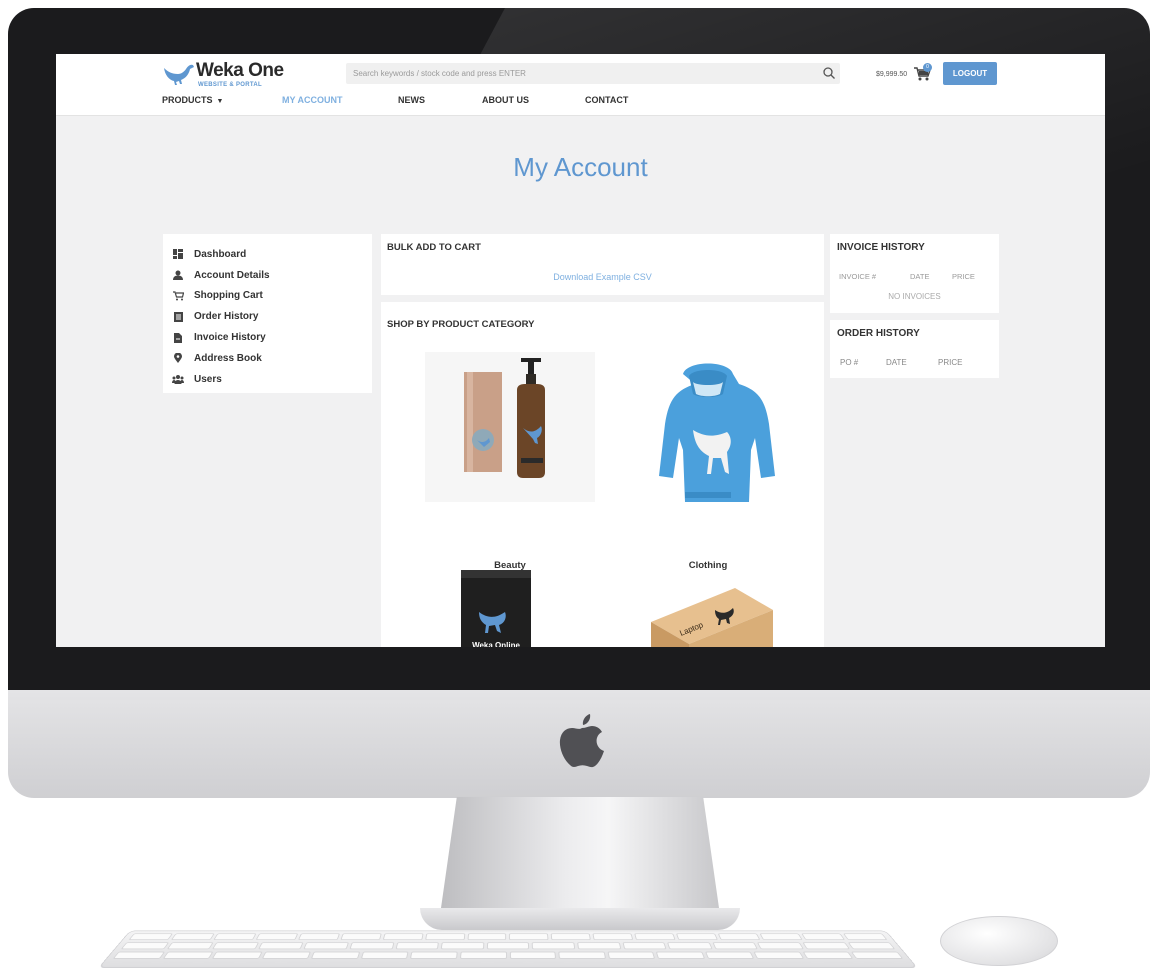 The width and height of the screenshot is (1150, 969). What do you see at coordinates (267, 296) in the screenshot?
I see `sidebar-item-shopping-cart: Shopping Cart` at bounding box center [267, 296].